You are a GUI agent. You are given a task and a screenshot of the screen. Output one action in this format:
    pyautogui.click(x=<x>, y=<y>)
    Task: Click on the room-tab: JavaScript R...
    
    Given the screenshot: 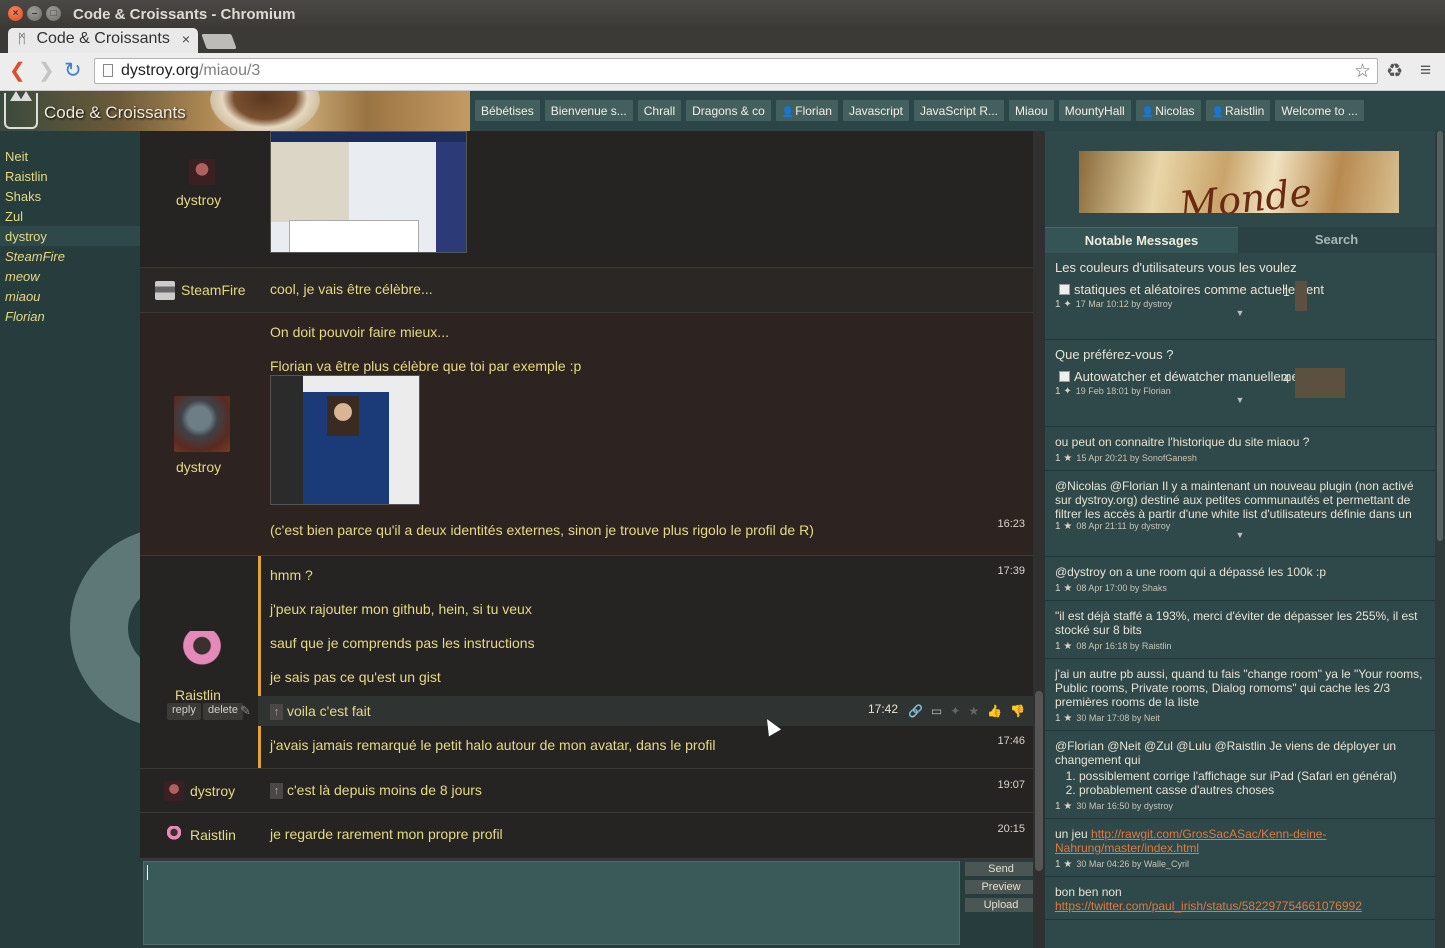 What is the action you would take?
    pyautogui.click(x=959, y=110)
    